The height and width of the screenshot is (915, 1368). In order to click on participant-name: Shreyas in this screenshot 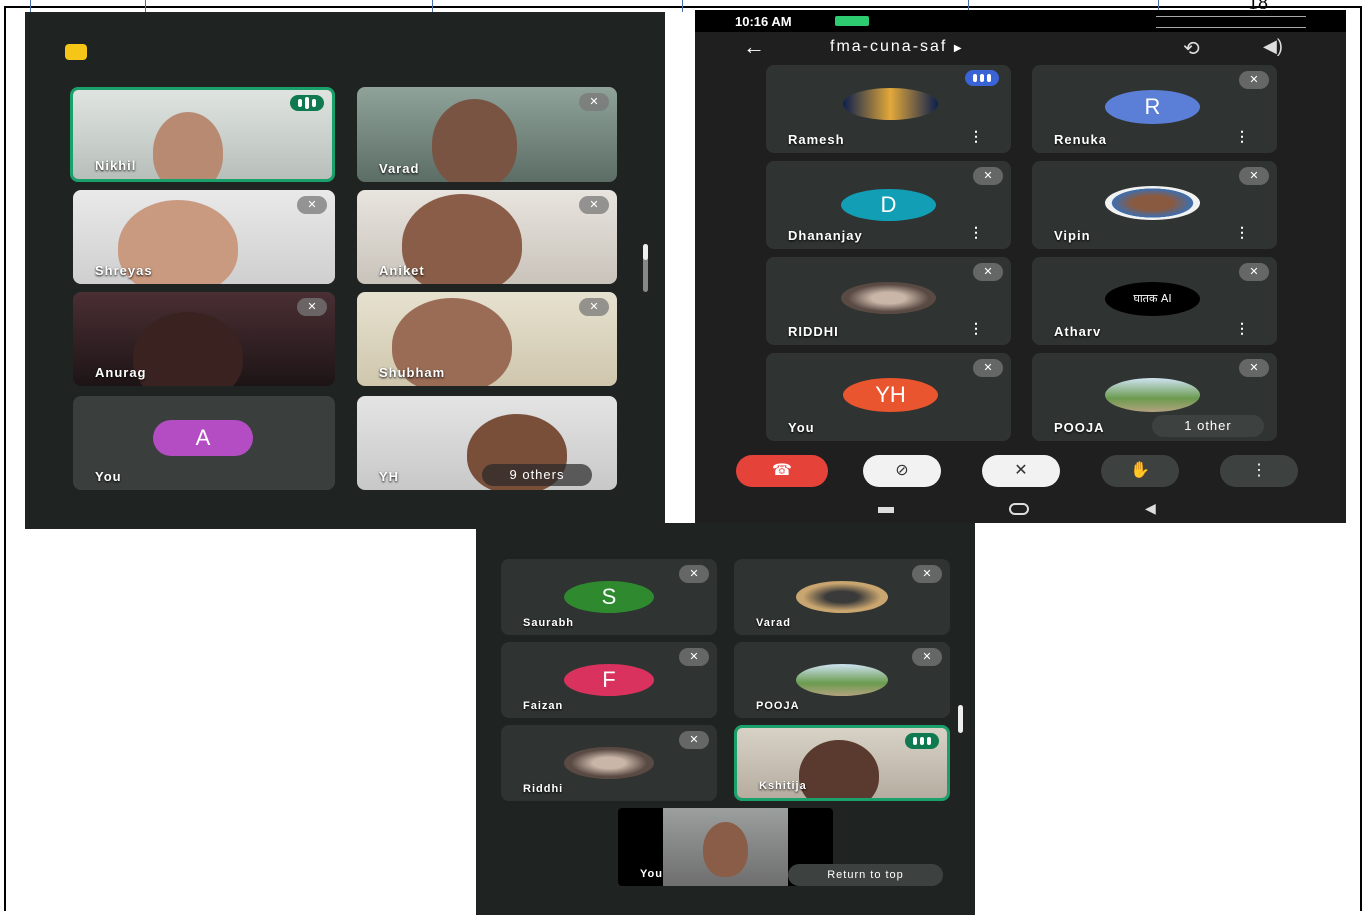, I will do `click(124, 270)`.